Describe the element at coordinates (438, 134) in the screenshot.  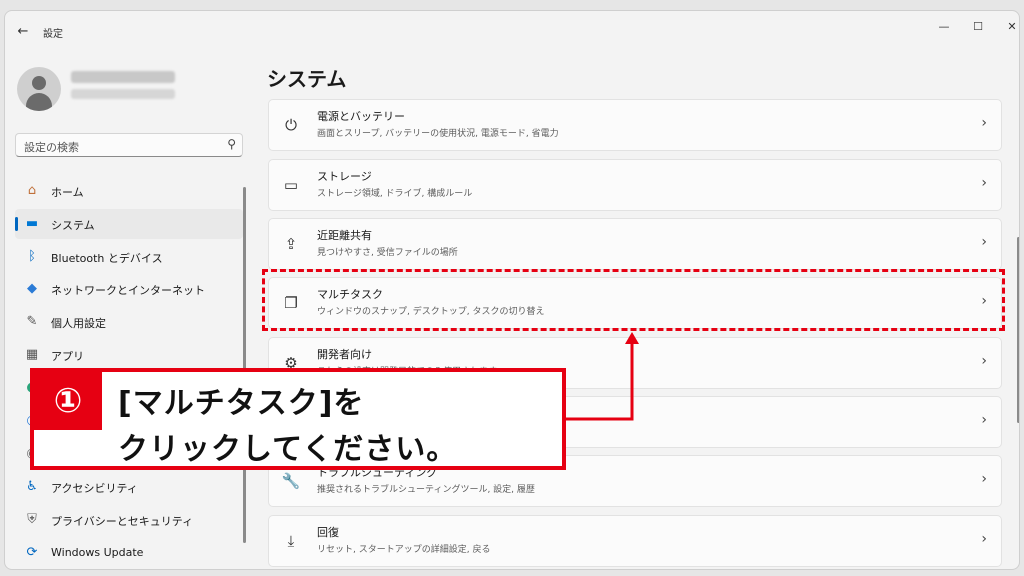
I see `card-subtitle: 画面とスリープ, バッテリーの使用状況, 電源モード, 省電力` at that location.